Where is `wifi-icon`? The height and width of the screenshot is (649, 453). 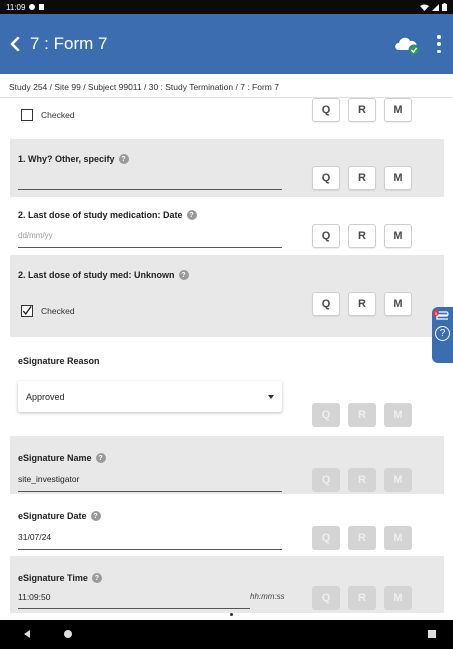
wifi-icon is located at coordinates (424, 7).